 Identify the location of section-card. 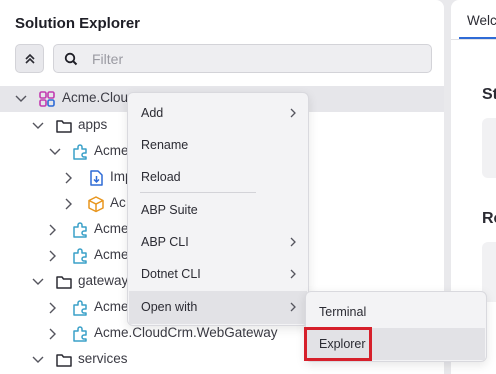
(489, 148).